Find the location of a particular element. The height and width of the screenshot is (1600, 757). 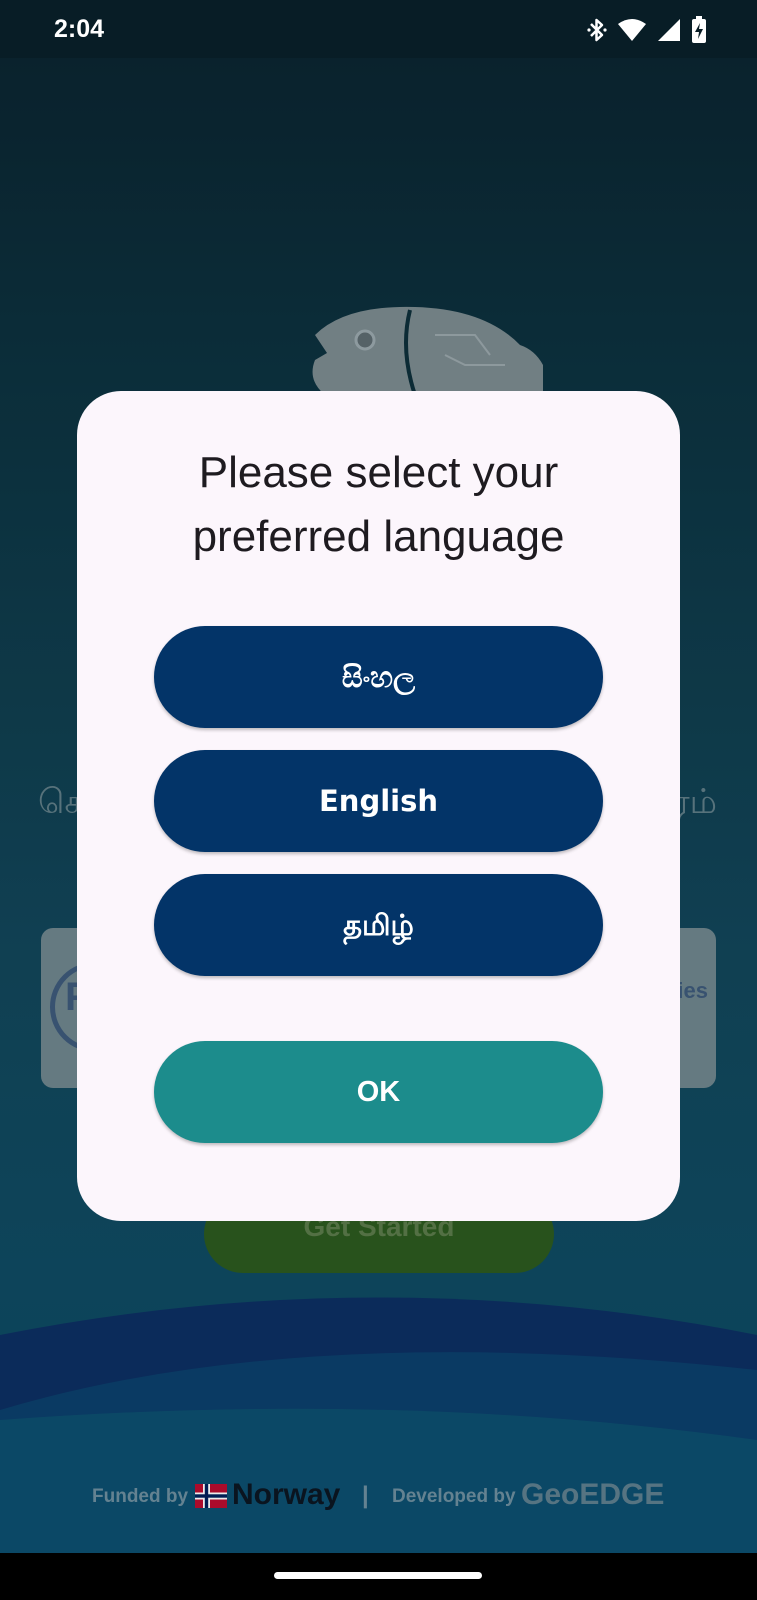

home-gesture-handle is located at coordinates (378, 1575).